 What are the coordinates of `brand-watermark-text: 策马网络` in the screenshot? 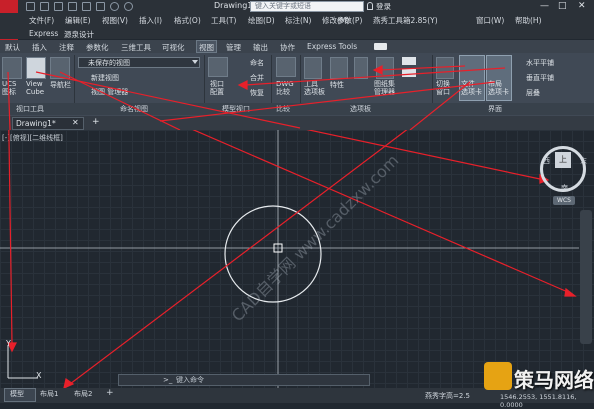 It's located at (554, 380).